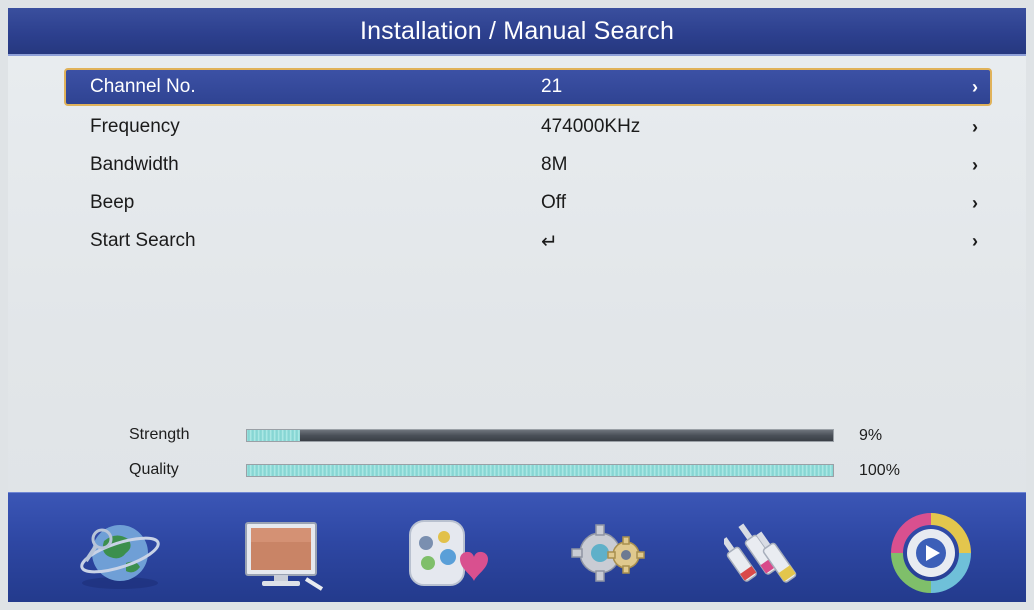 The width and height of the screenshot is (1034, 610). Describe the element at coordinates (134, 164) in the screenshot. I see `menu-item-label: Bandwidth` at that location.